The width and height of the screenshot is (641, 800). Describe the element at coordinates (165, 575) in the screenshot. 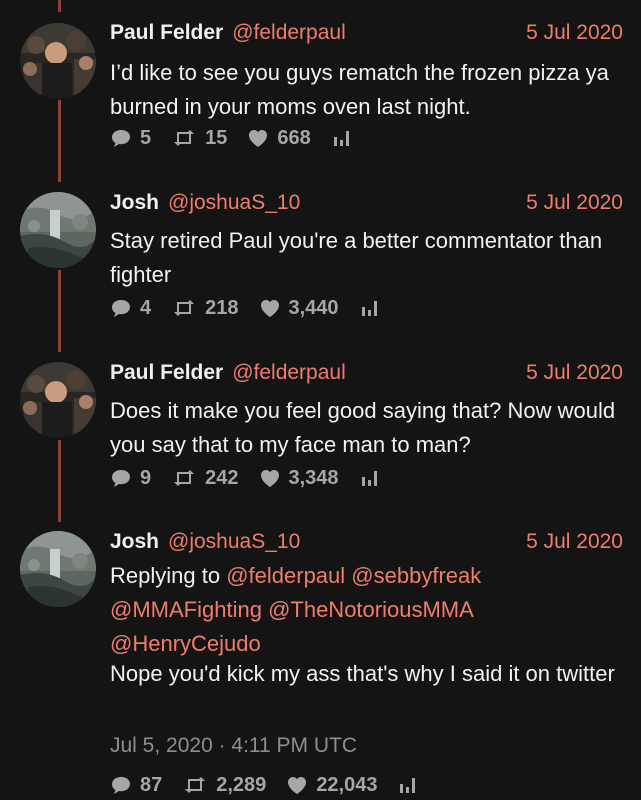

I see `replying-label: Replying to` at that location.